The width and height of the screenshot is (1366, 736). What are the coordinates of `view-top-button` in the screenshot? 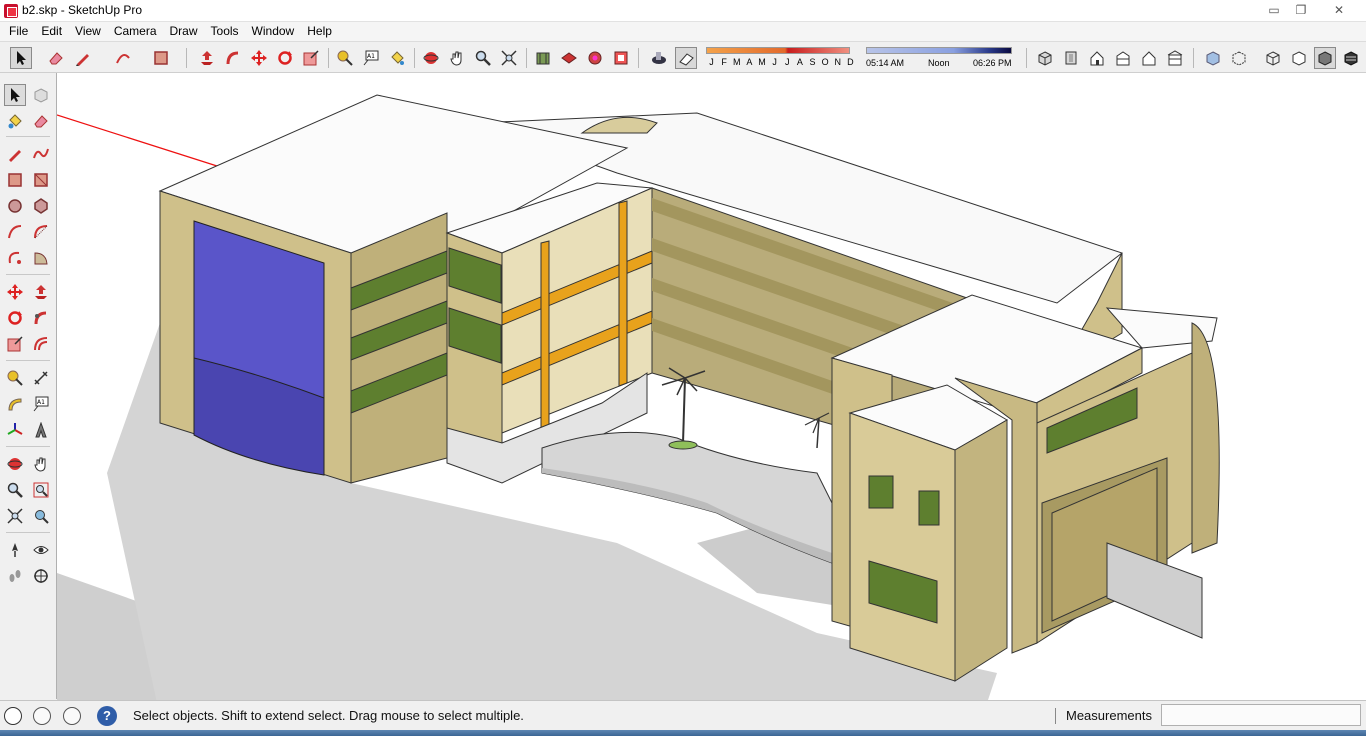 It's located at (1071, 58).